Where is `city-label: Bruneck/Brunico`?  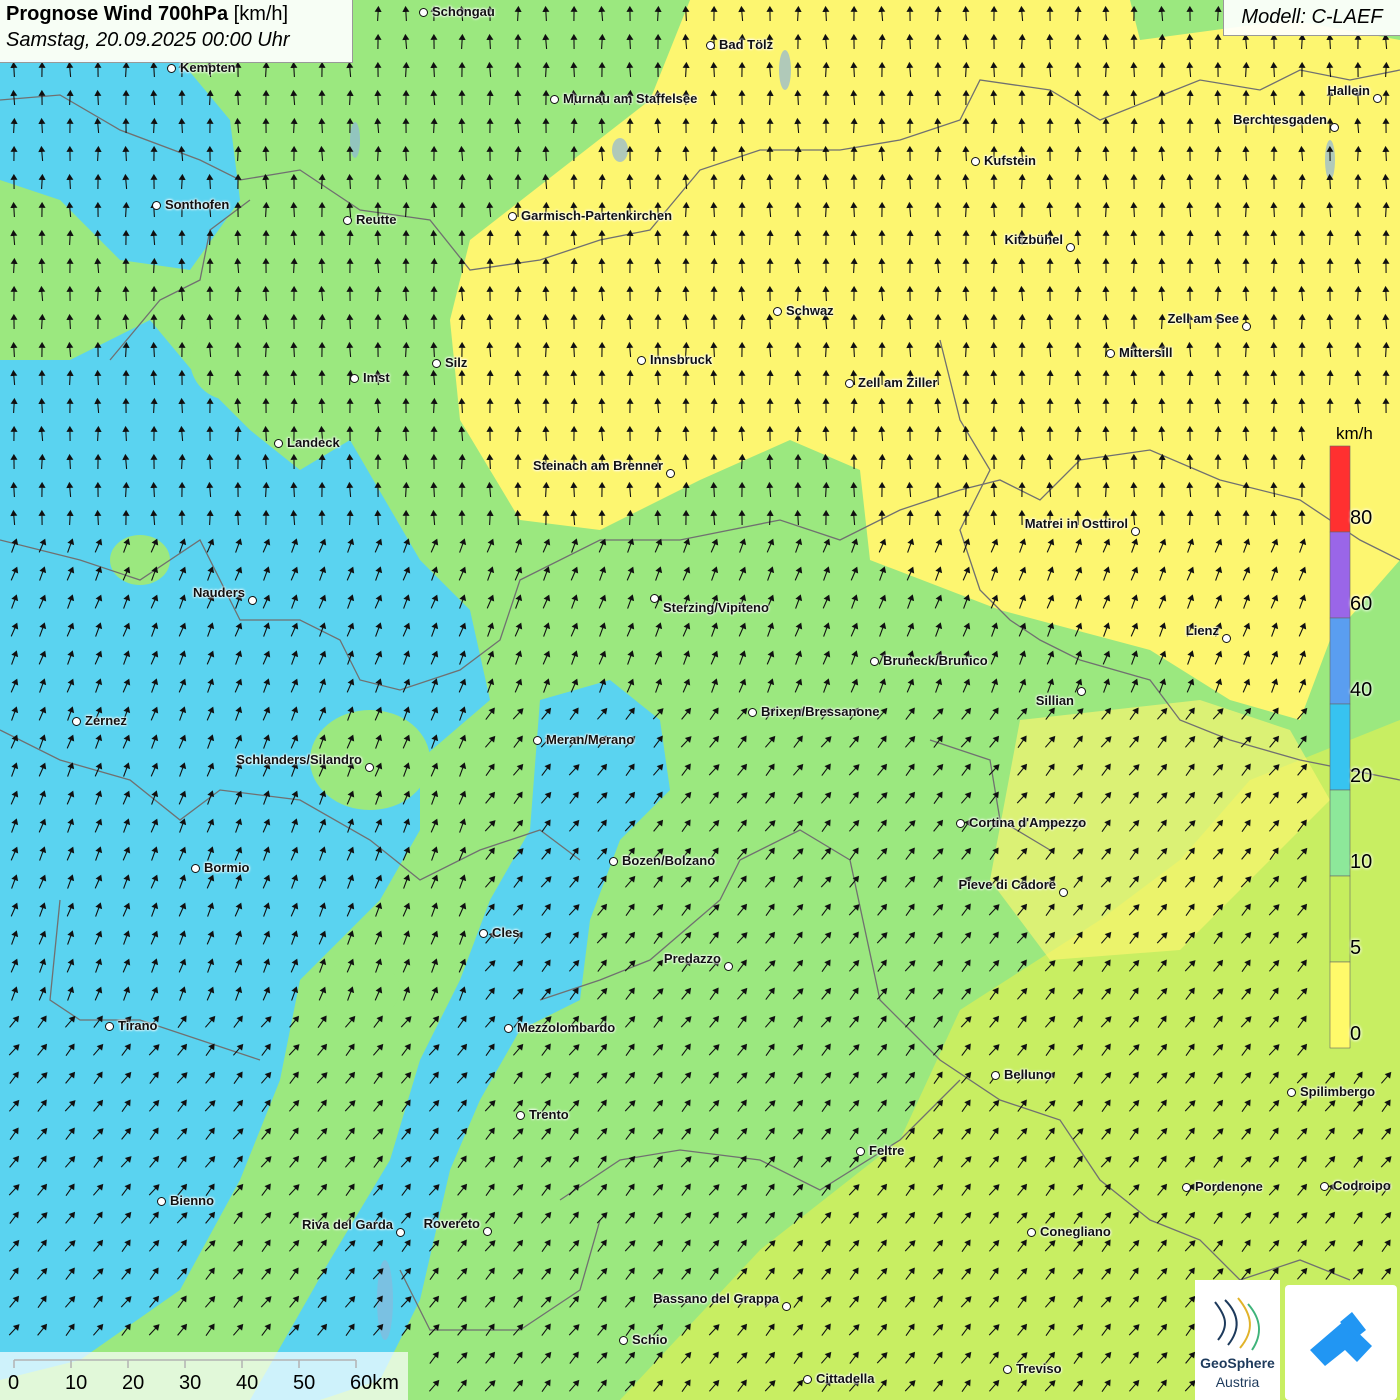
city-label: Bruneck/Brunico is located at coordinates (935, 660).